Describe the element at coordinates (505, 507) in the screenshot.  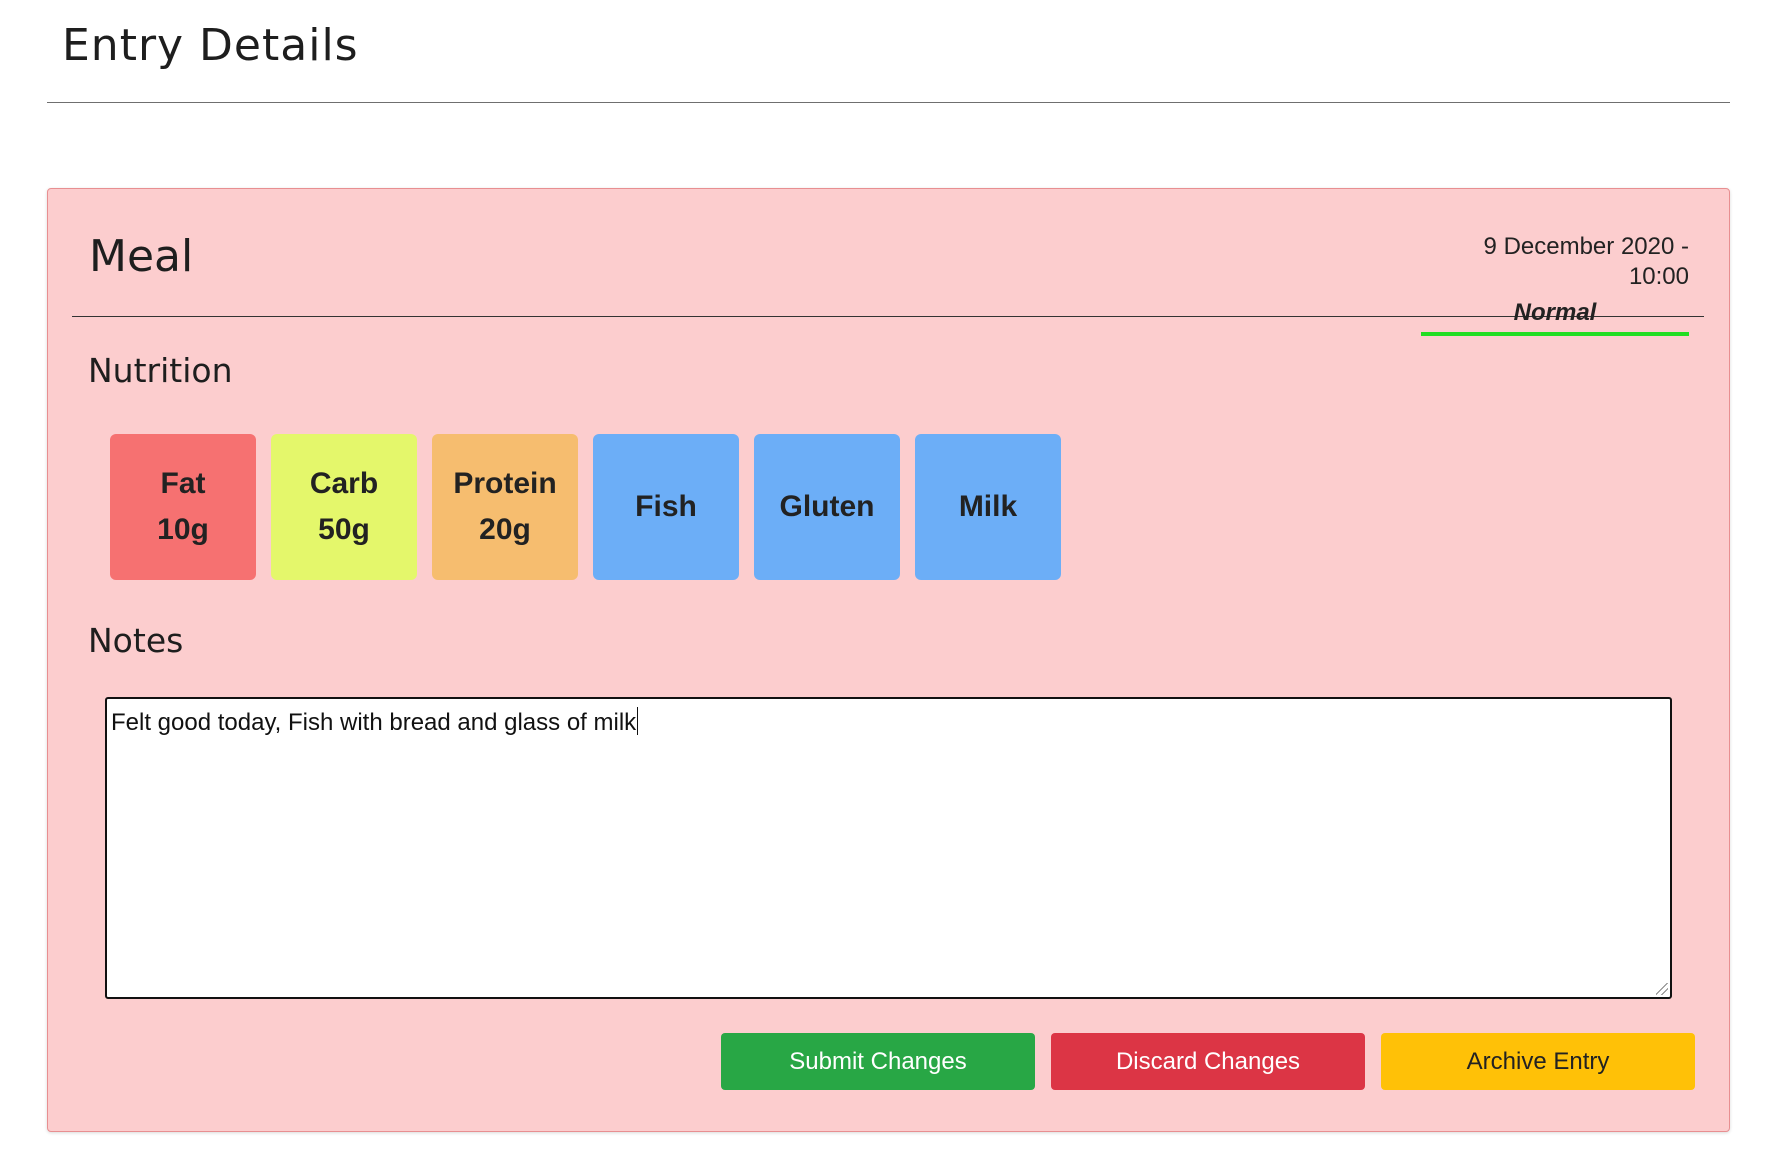
I see `nutrition-tile-protein: Protein 20g` at that location.